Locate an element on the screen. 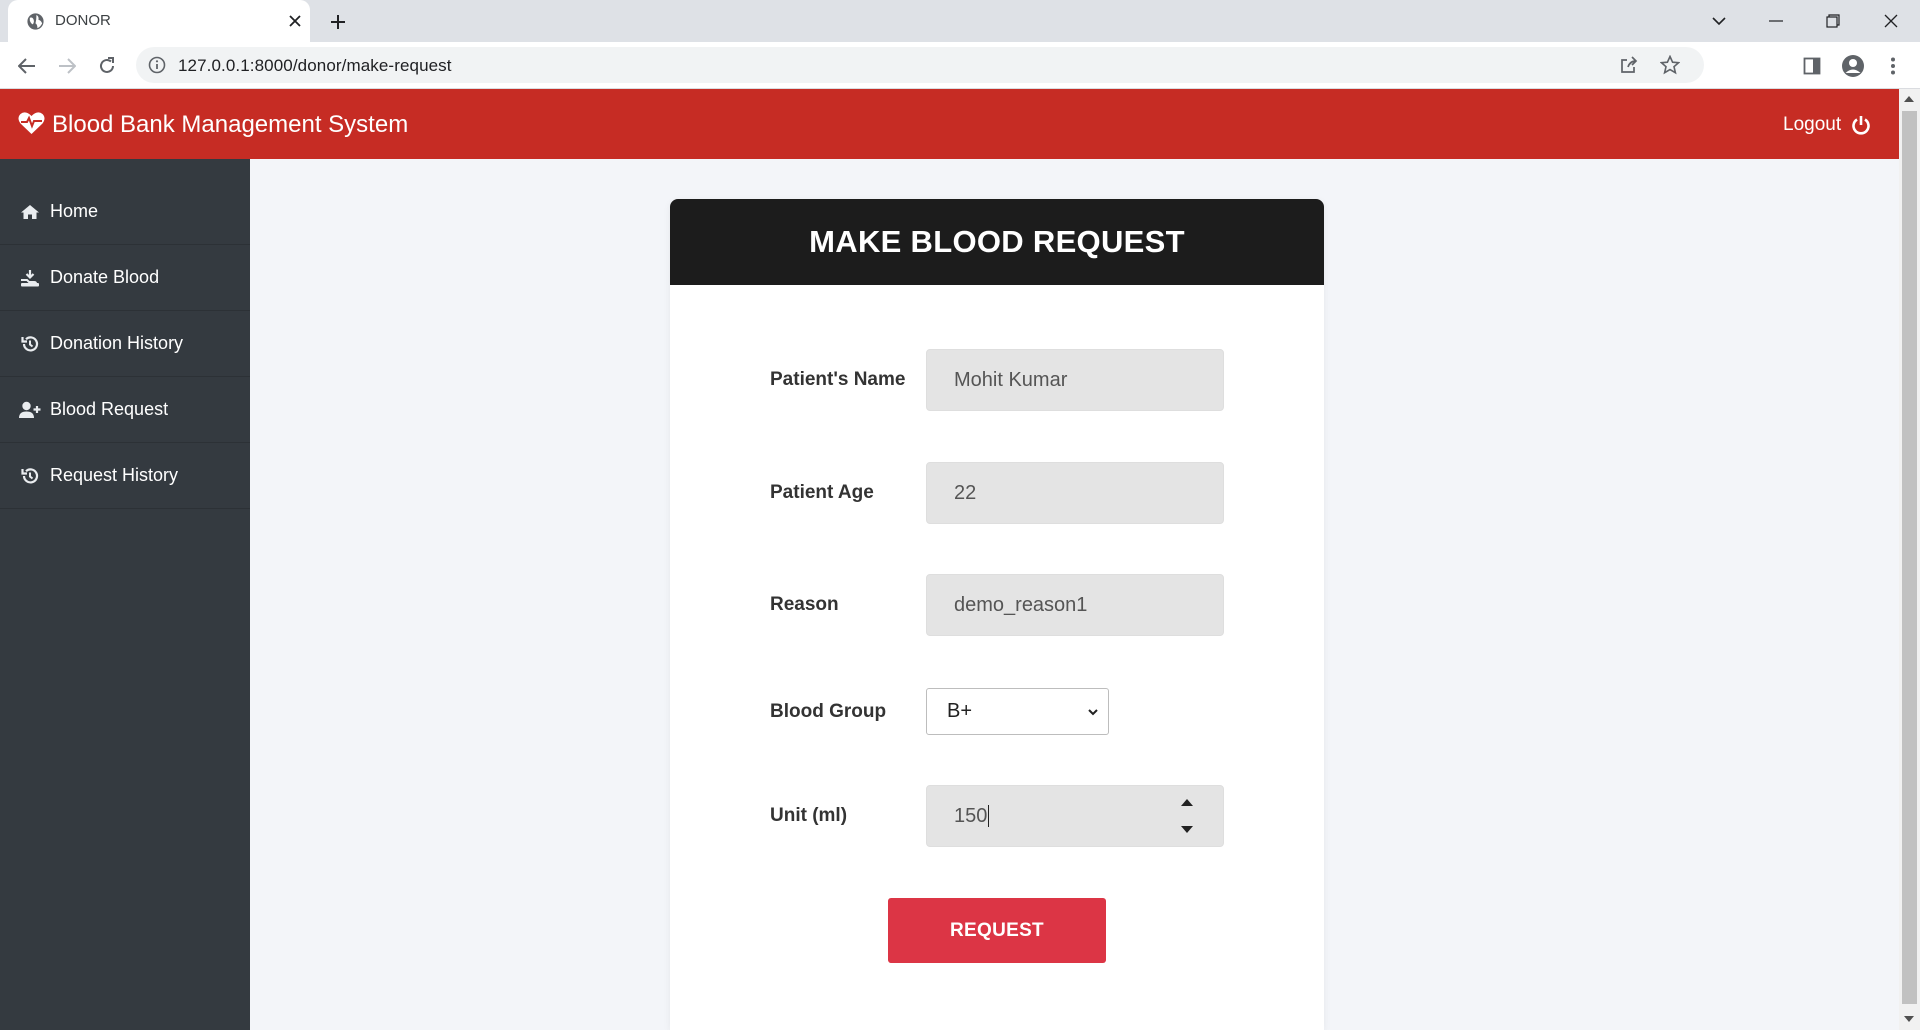  scroll-up-icon is located at coordinates (1909, 99).